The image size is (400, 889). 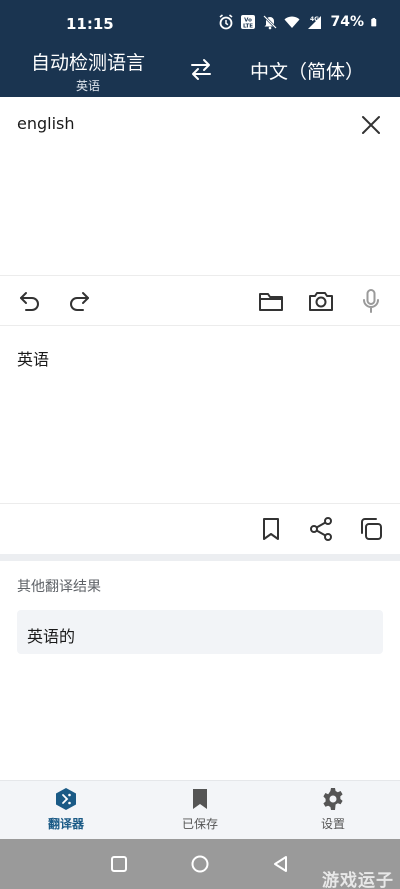 What do you see at coordinates (87, 63) in the screenshot?
I see `source-language-label: 自动检测语言` at bounding box center [87, 63].